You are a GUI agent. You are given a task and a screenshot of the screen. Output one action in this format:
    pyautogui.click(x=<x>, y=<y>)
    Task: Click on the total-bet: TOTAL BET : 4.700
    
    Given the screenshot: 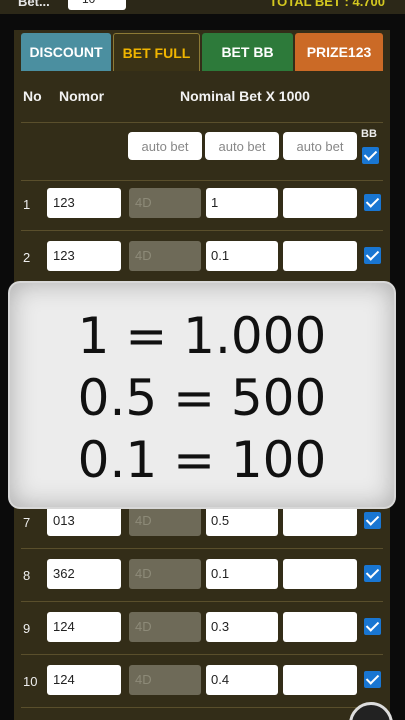 What is the action you would take?
    pyautogui.click(x=327, y=4)
    